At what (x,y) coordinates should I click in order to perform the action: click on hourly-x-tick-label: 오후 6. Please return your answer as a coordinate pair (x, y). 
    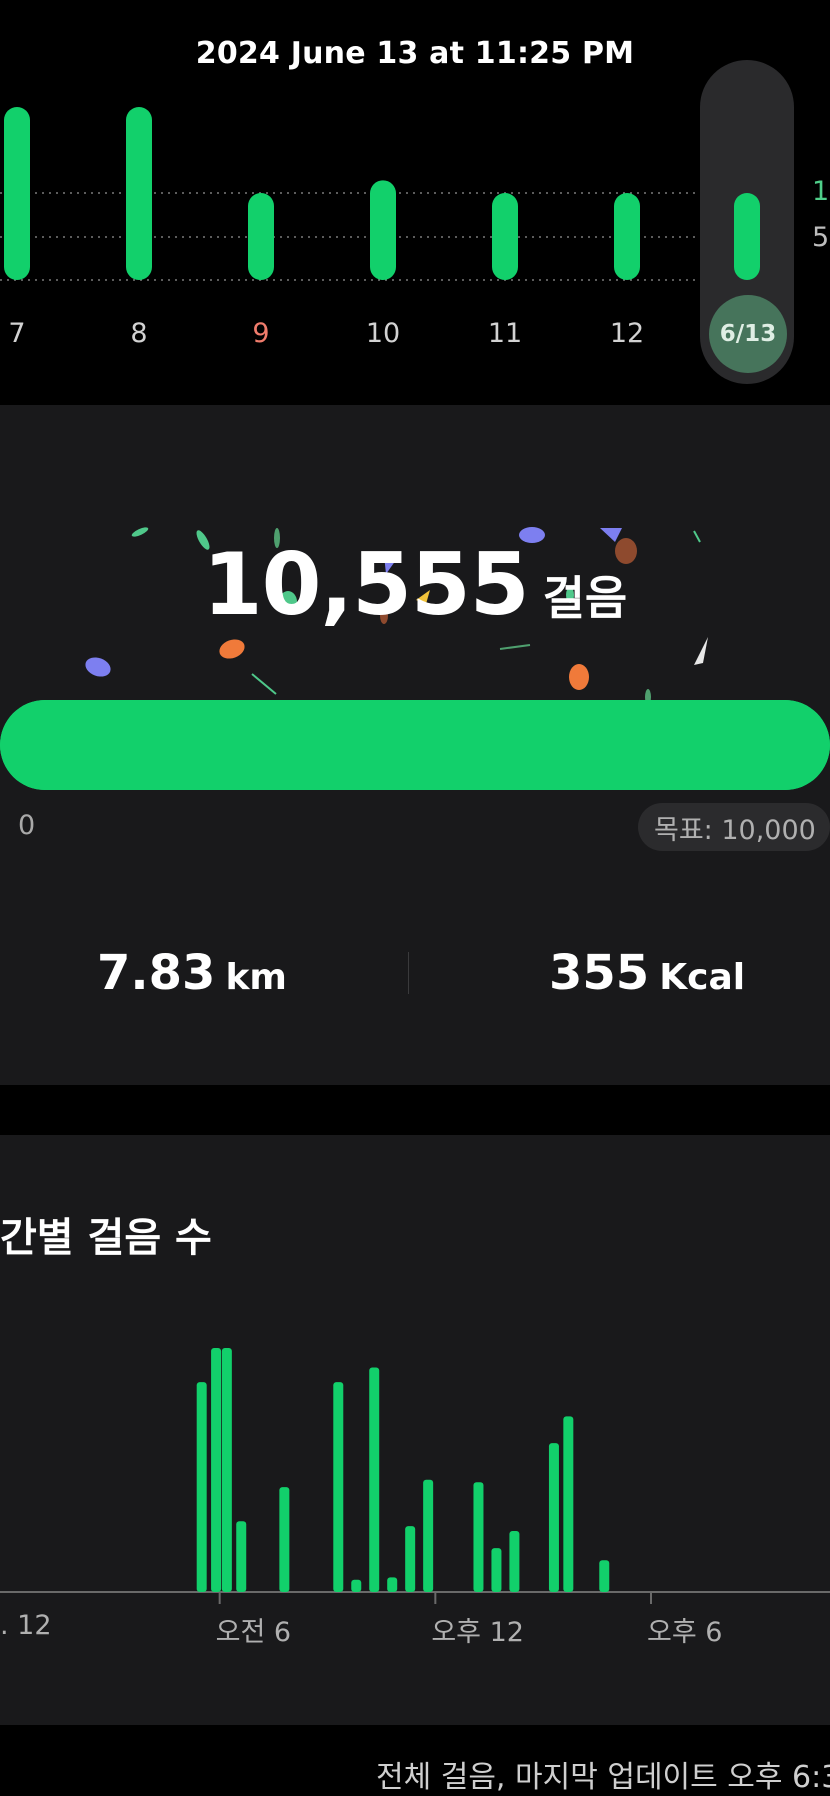
    Looking at the image, I should click on (685, 1632).